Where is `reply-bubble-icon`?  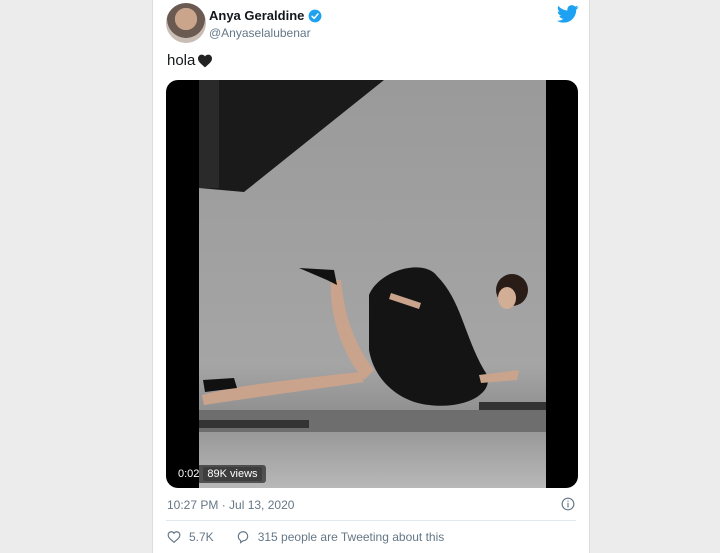
reply-bubble-icon is located at coordinates (242, 537).